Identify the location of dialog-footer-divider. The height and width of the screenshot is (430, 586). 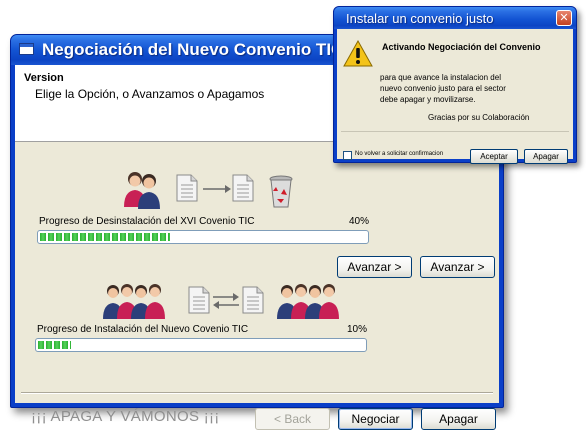
(455, 131).